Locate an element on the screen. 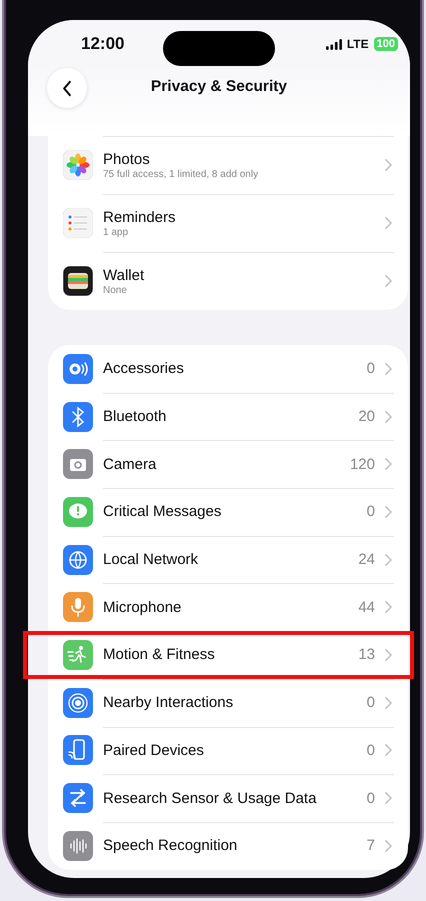 The width and height of the screenshot is (426, 901). settings-row: Bluetooth 20 is located at coordinates (228, 416).